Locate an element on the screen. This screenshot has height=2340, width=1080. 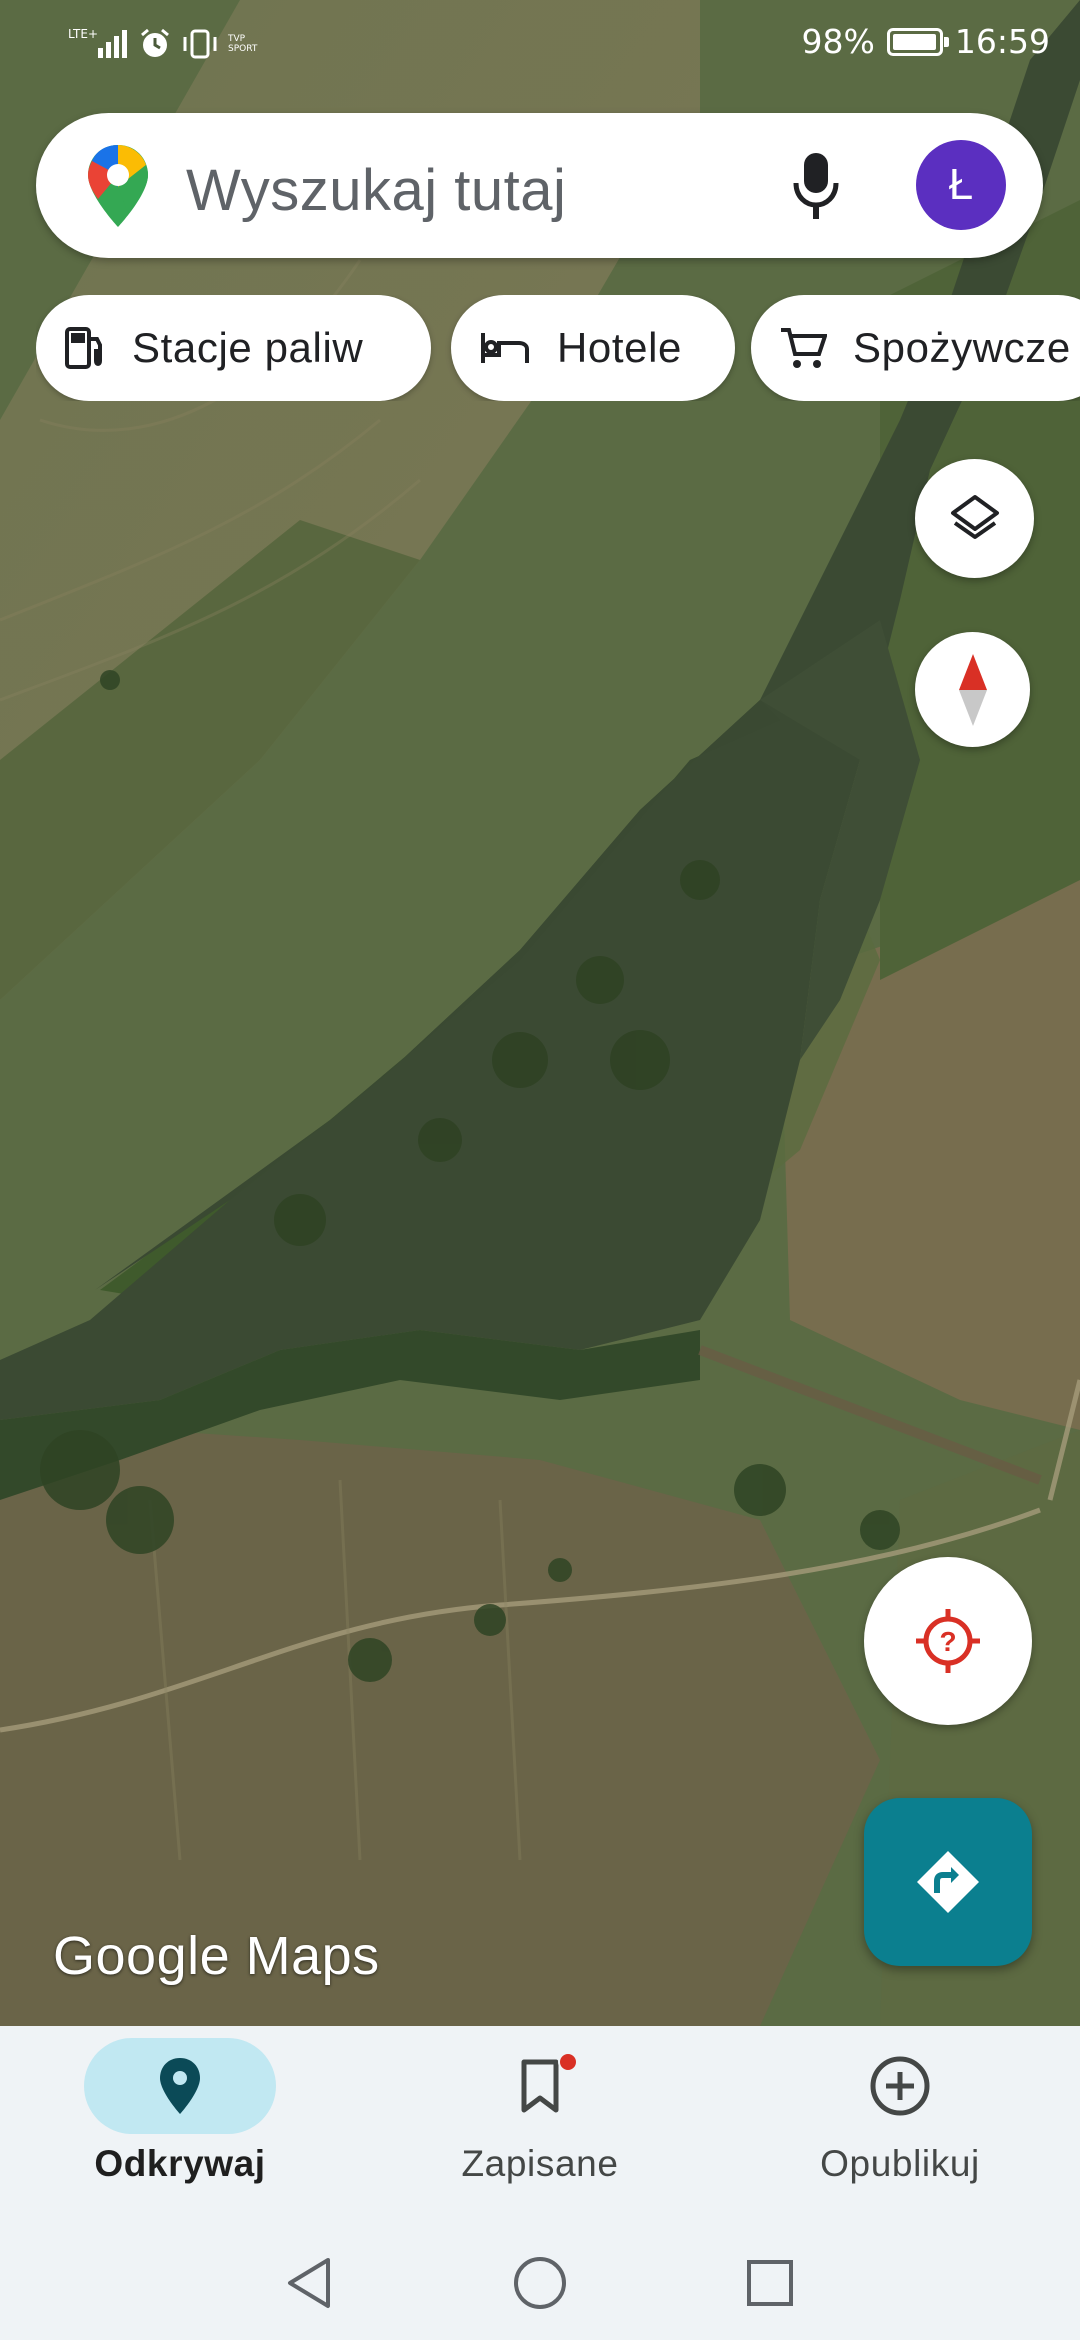
compass-icon is located at coordinates (972, 689).